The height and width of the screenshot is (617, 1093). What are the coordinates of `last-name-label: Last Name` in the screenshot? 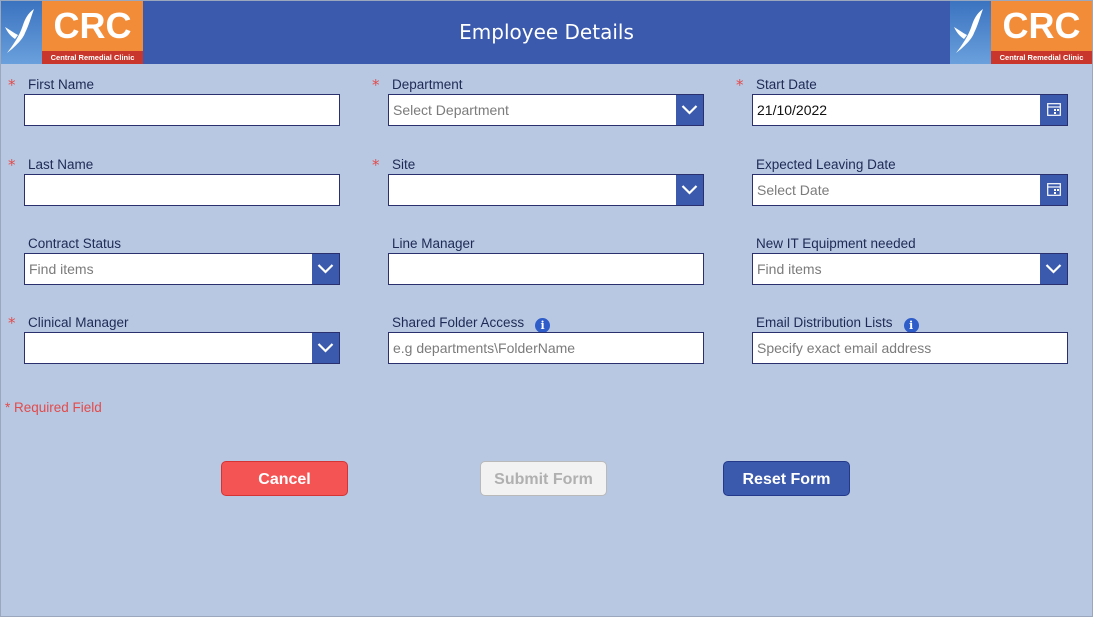 It's located at (61, 164).